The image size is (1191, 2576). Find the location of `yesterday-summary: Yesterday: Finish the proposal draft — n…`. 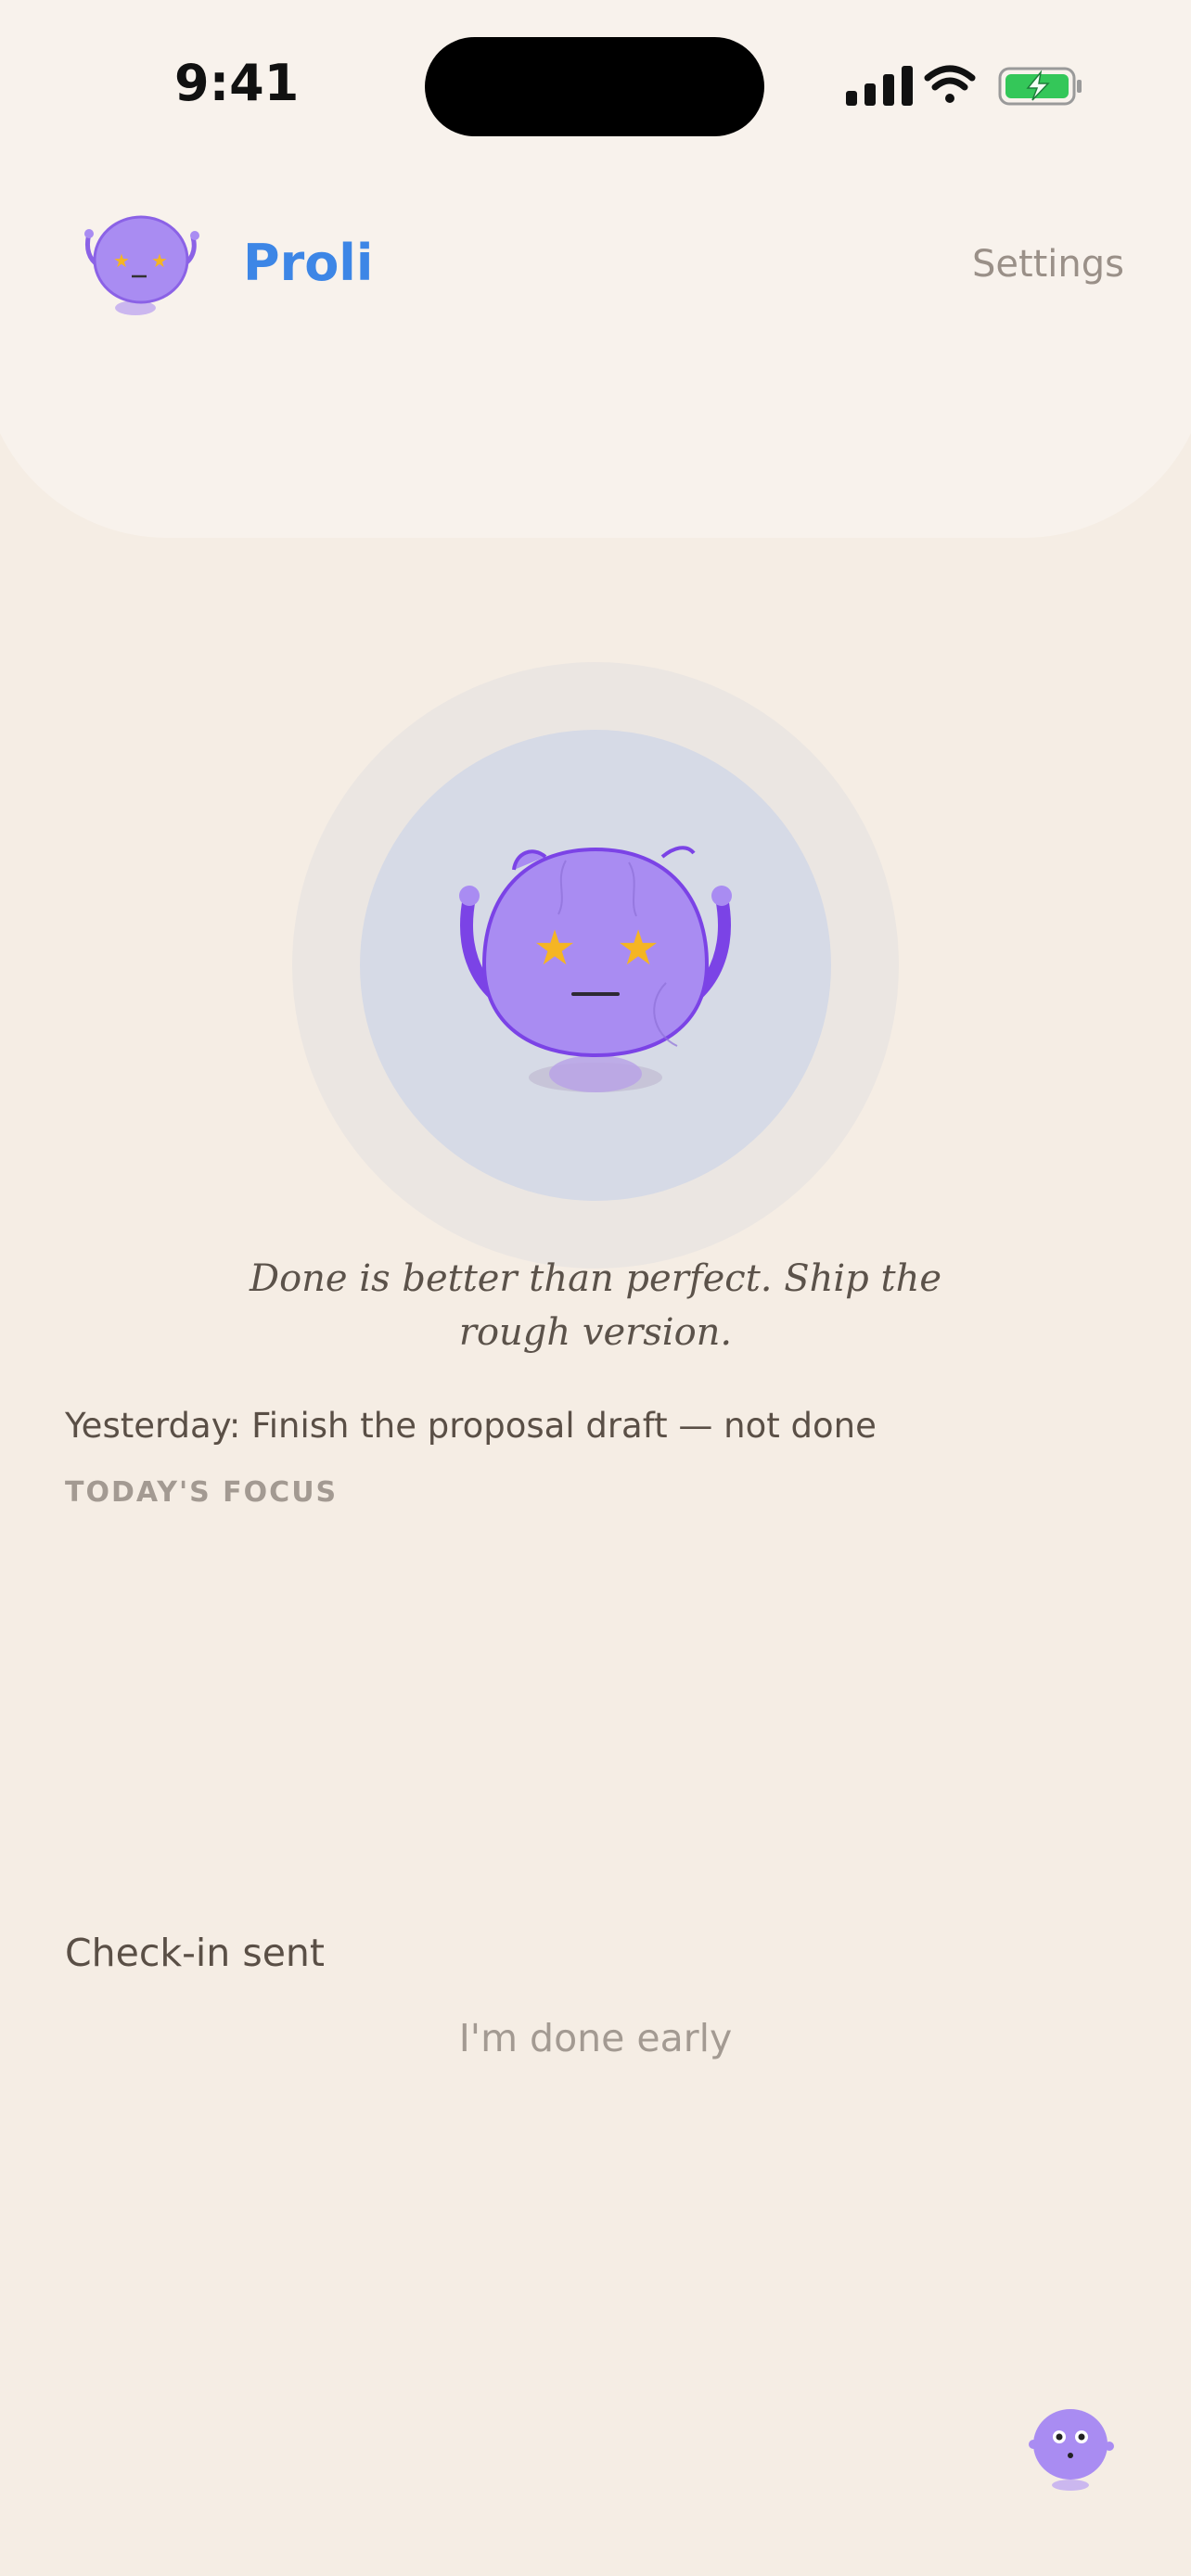

yesterday-summary: Yesterday: Finish the proposal draft — n… is located at coordinates (471, 1426).